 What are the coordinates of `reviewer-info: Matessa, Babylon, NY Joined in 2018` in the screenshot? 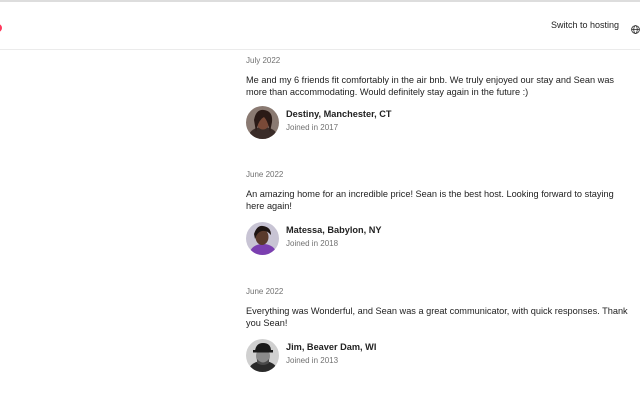 It's located at (396, 239).